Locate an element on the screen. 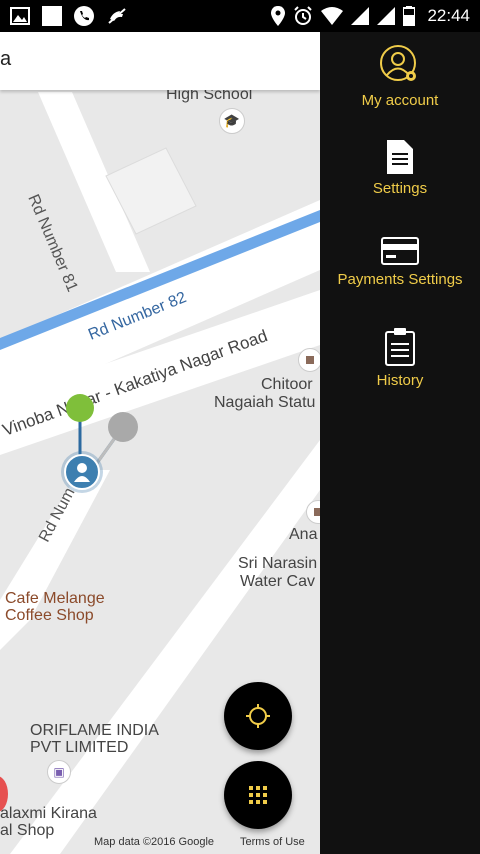 This screenshot has height=854, width=480. poi-marker-icon is located at coordinates (309, 360).